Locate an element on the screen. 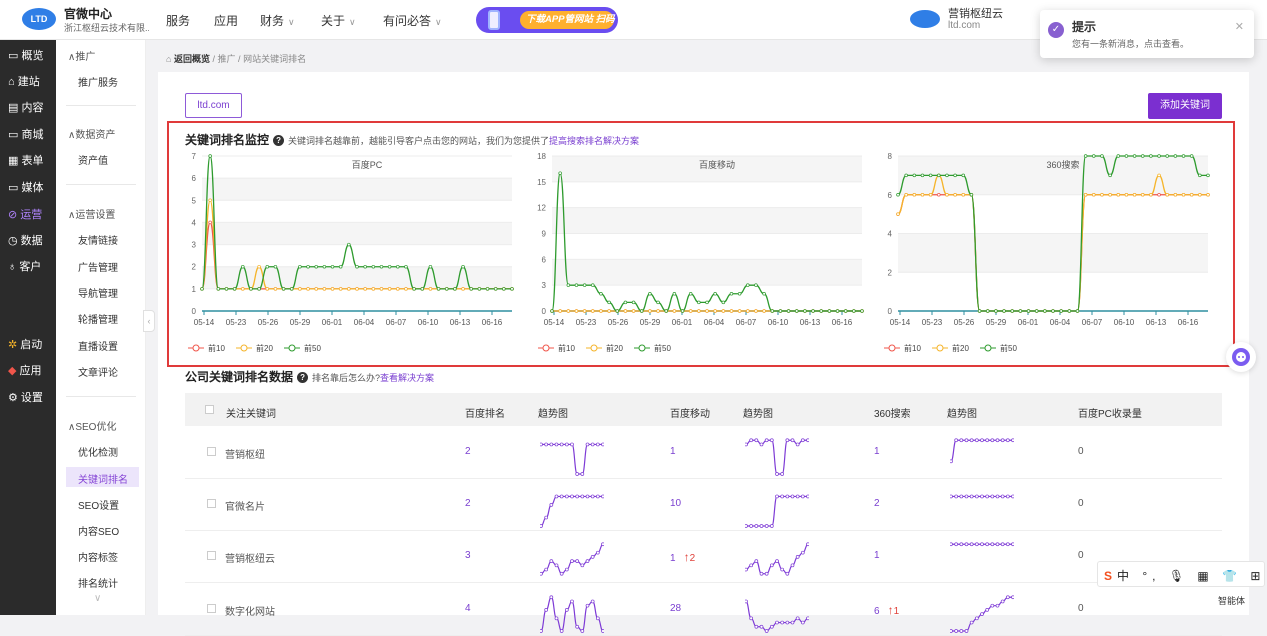 Image resolution: width=1267 pixels, height=636 pixels. submenu-item-live: 直播设置 is located at coordinates (98, 345).